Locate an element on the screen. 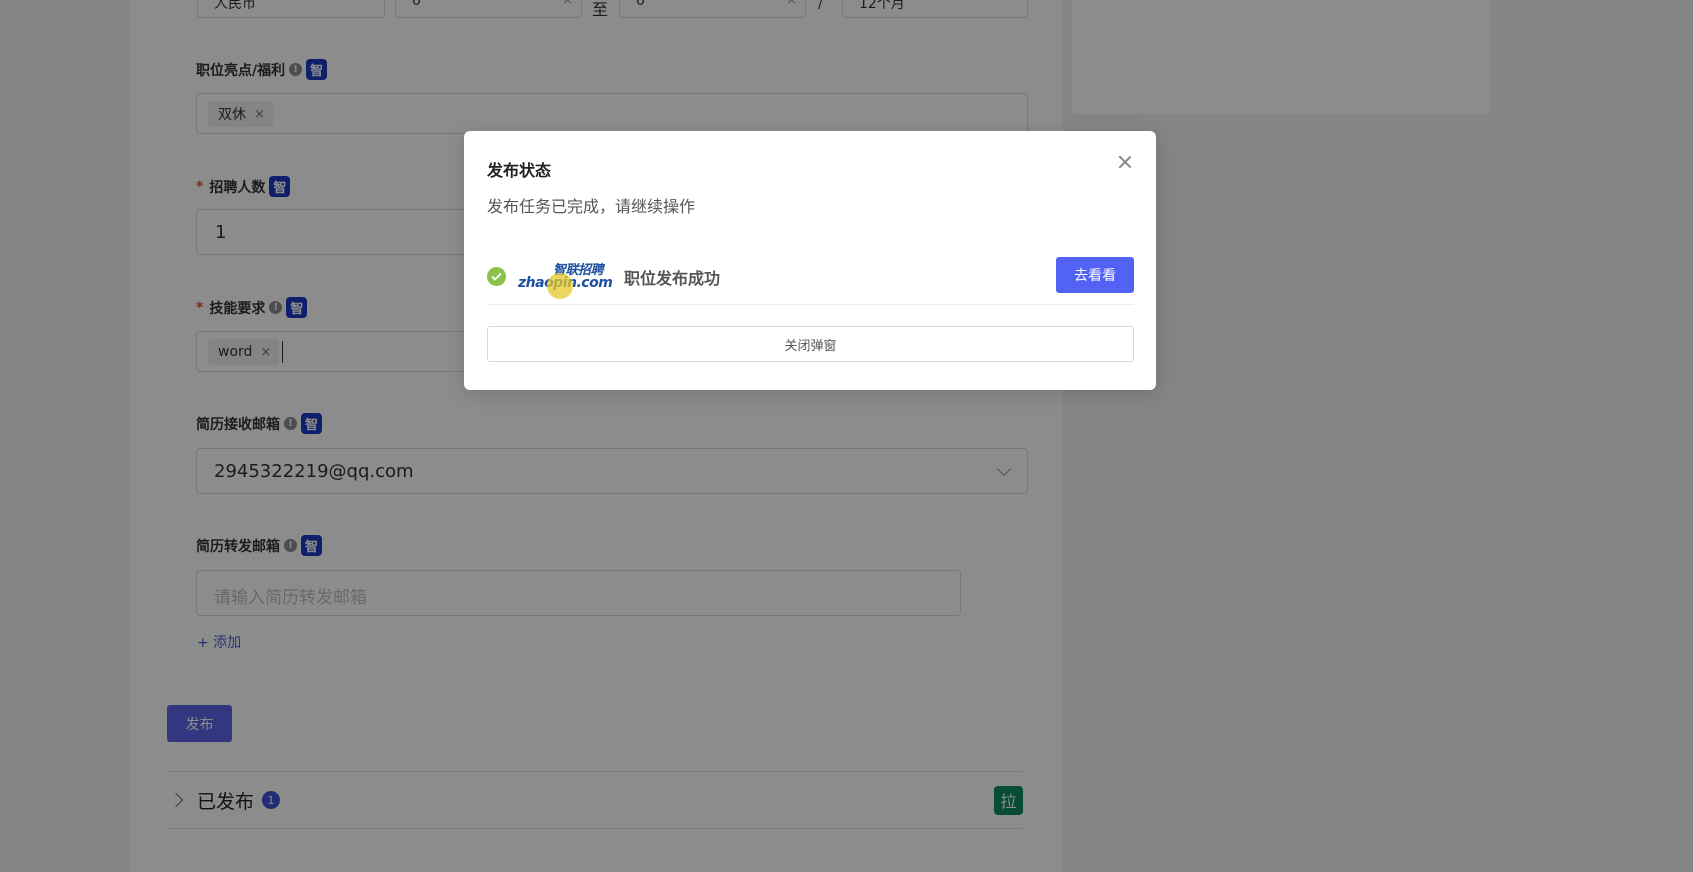  publish-result-row: 智联招聘 zhaopin.com 职位发布成功 去看看 is located at coordinates (810, 277).